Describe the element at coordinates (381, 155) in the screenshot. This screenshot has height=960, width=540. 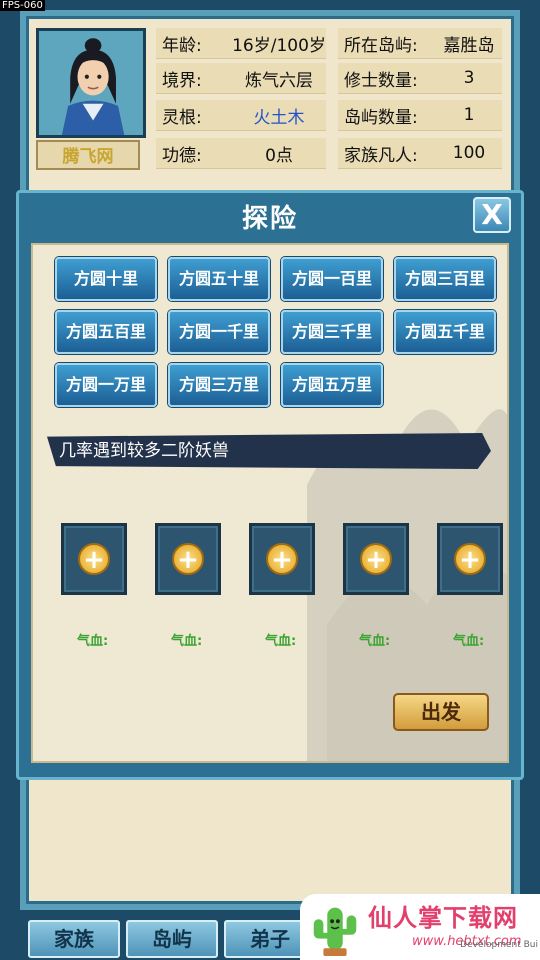
I see `family-label: 家族凡人:` at that location.